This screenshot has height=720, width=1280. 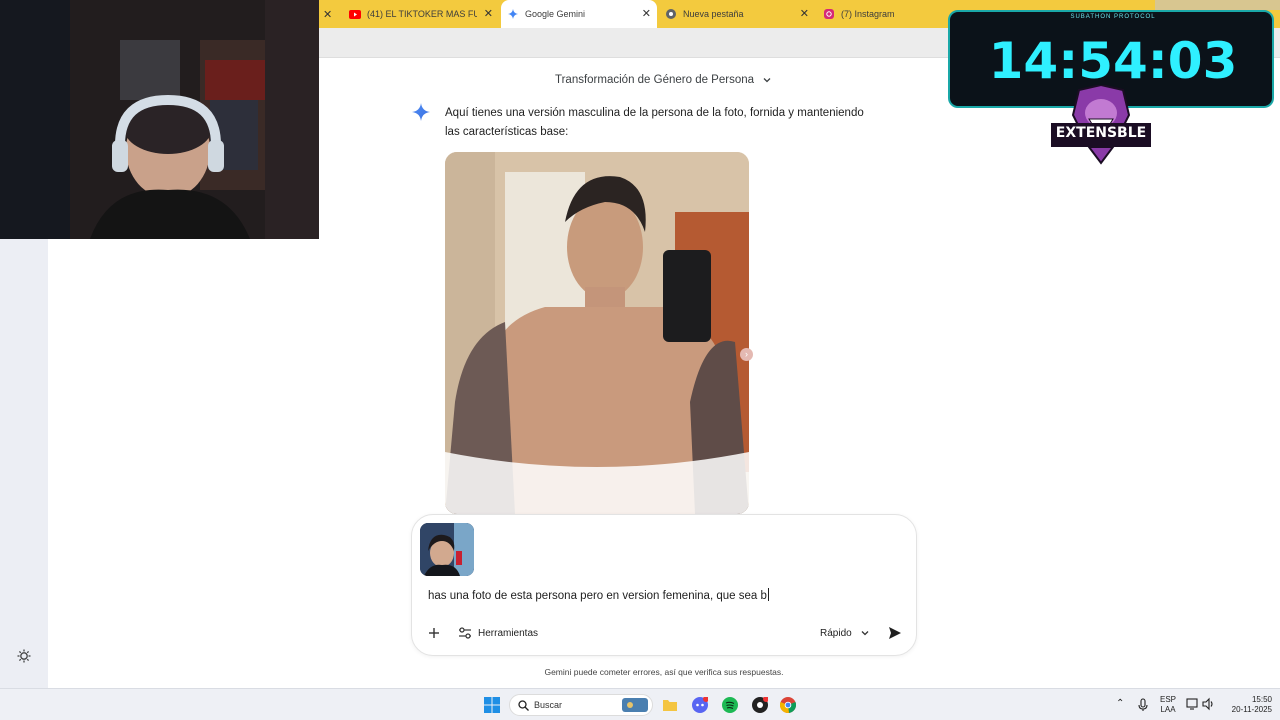 I want to click on windows-start-icon, so click(x=492, y=705).